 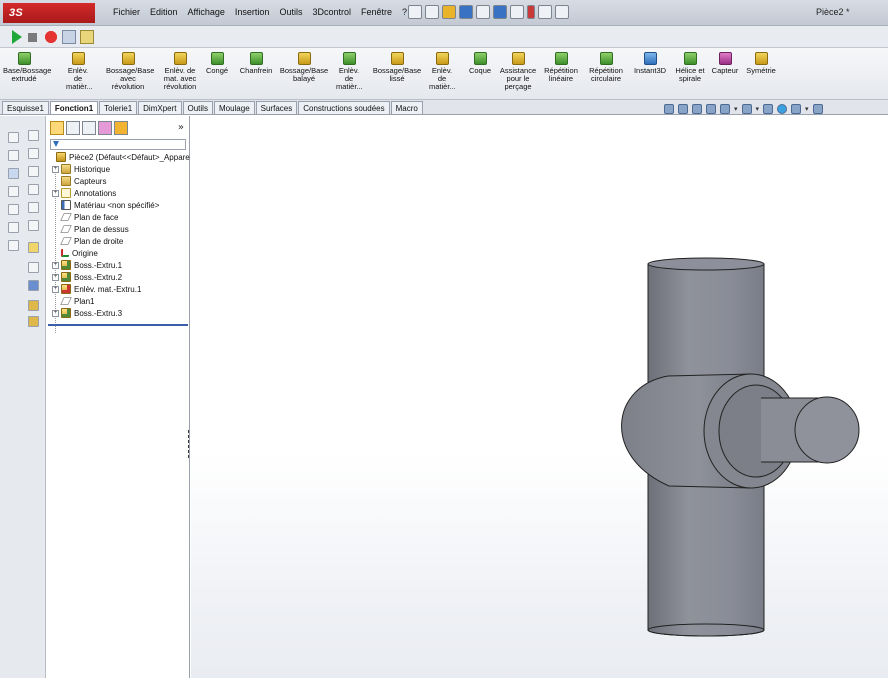 What do you see at coordinates (33, 285) in the screenshot?
I see `toolbar-button-16-icon` at bounding box center [33, 285].